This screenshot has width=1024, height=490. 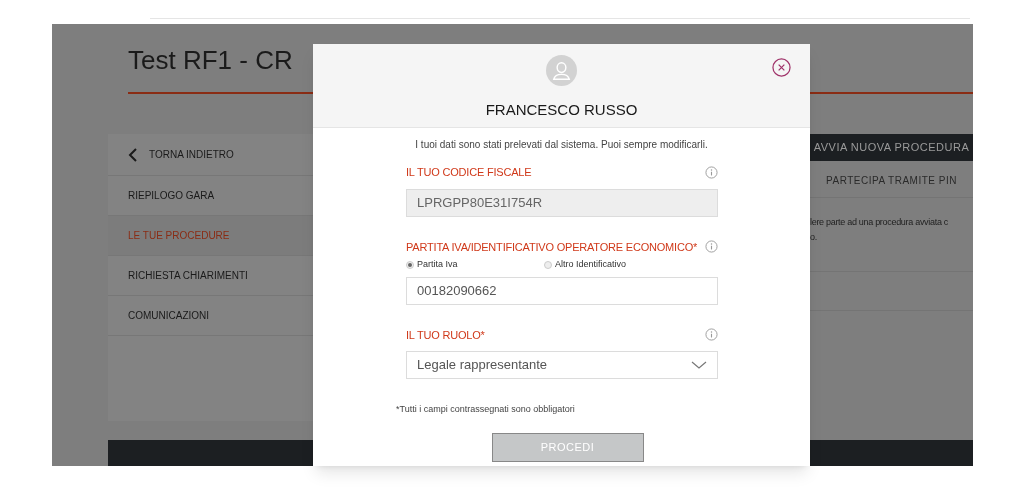 I want to click on field-label: IL TUO RUOLO*, so click(x=445, y=335).